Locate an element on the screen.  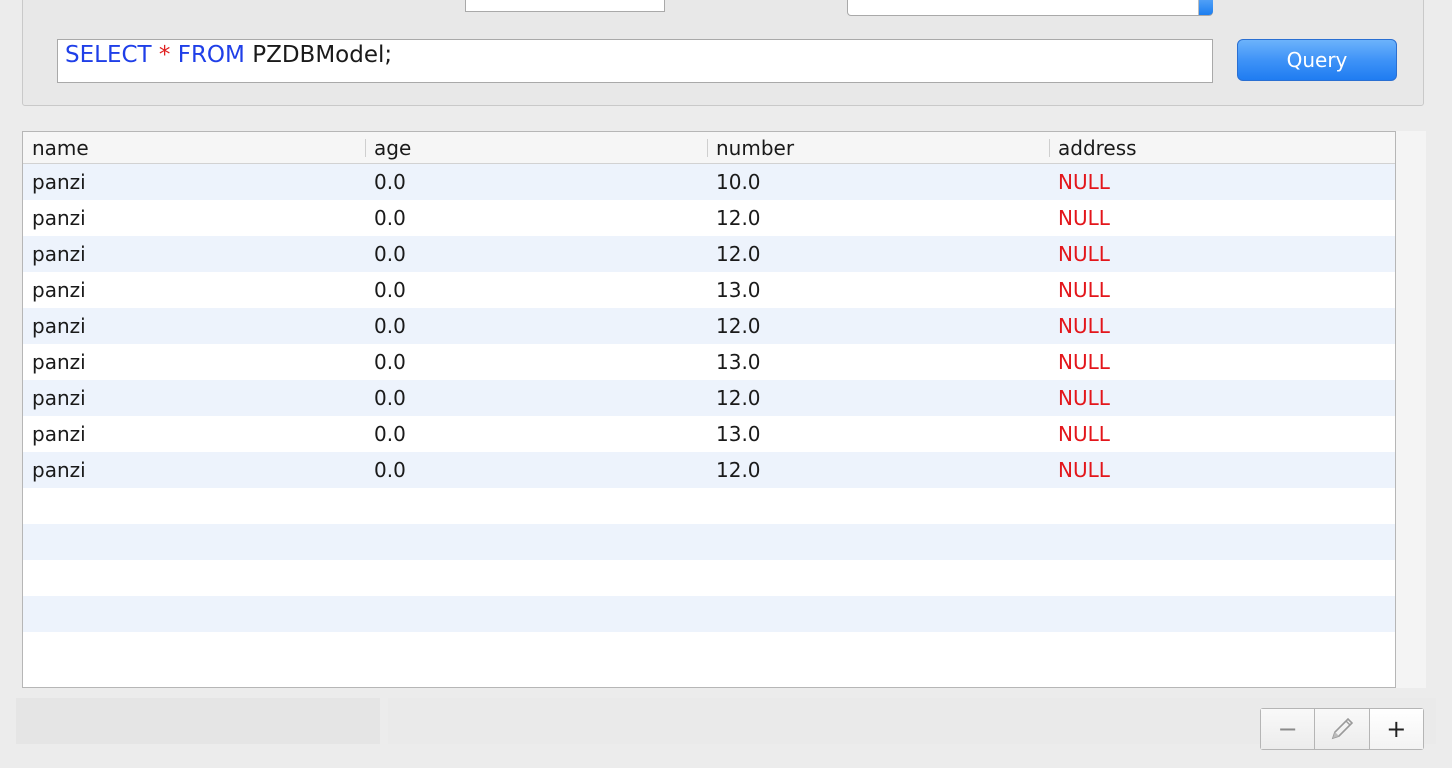
sql-token: * is located at coordinates (164, 55).